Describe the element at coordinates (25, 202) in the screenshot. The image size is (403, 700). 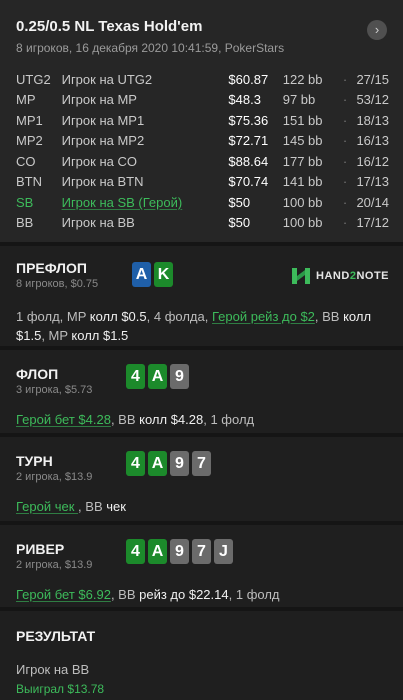
I see `player-position: SB` at that location.